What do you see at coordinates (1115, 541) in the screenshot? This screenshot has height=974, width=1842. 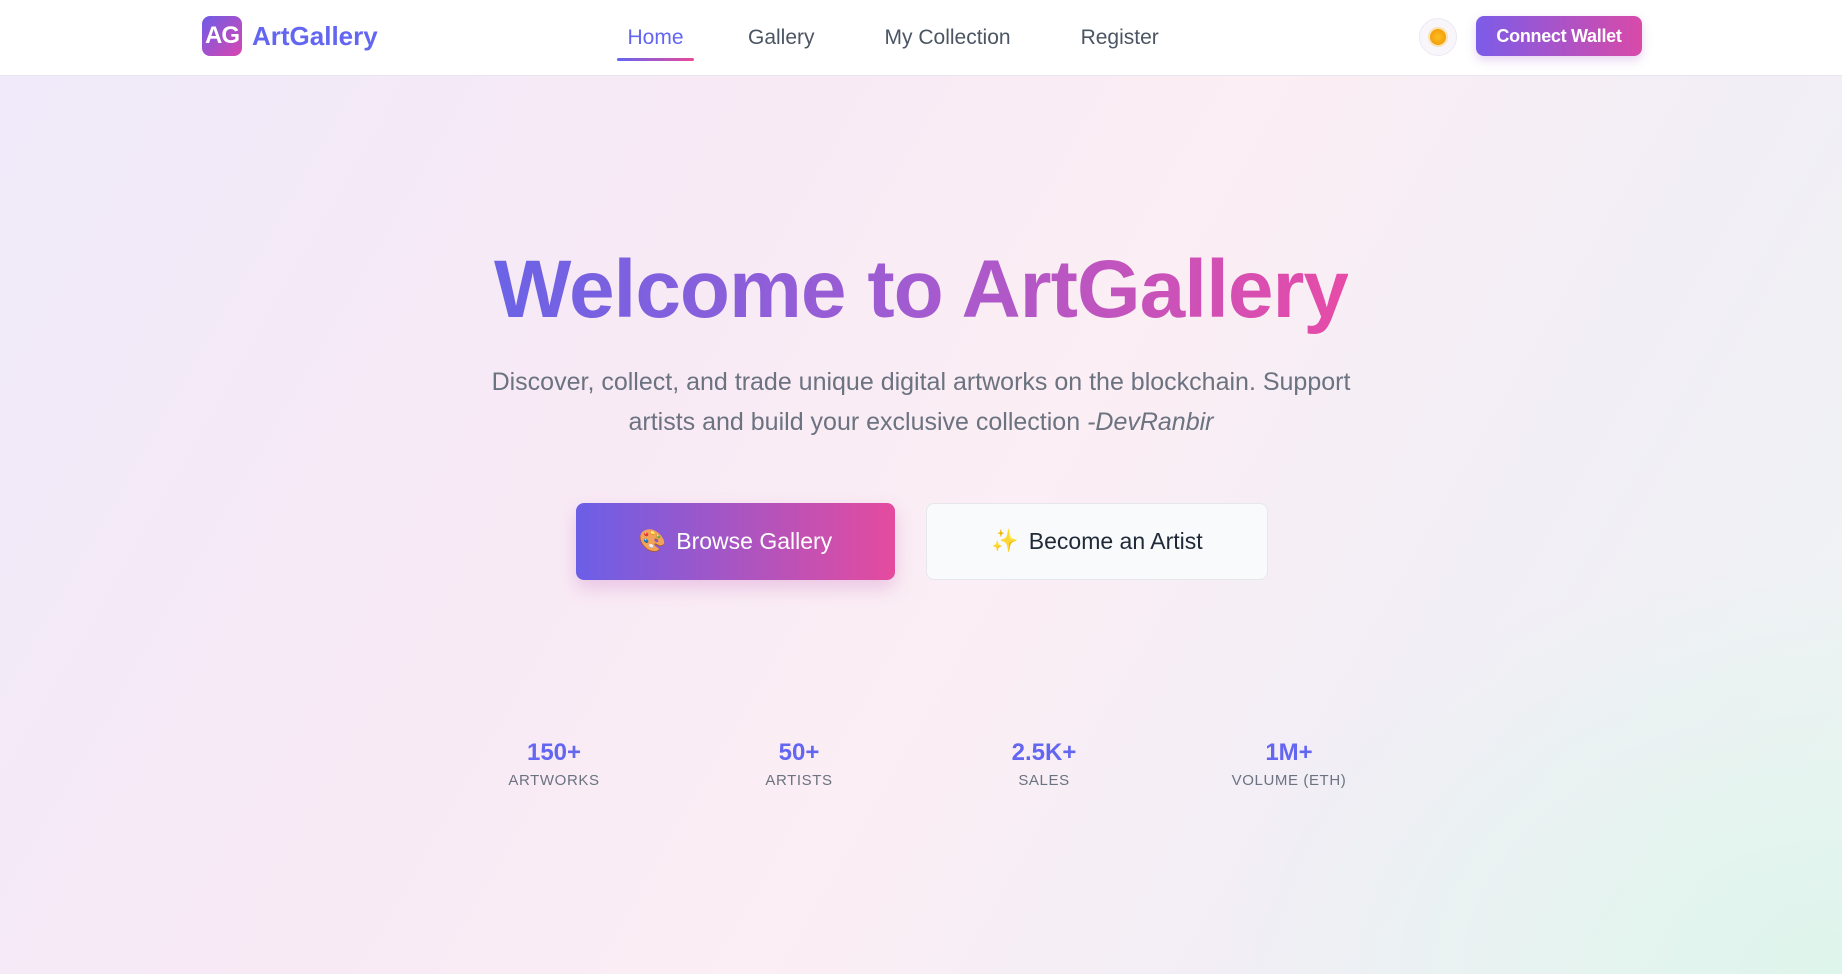 I see `become-artist-label: Become an Artist` at bounding box center [1115, 541].